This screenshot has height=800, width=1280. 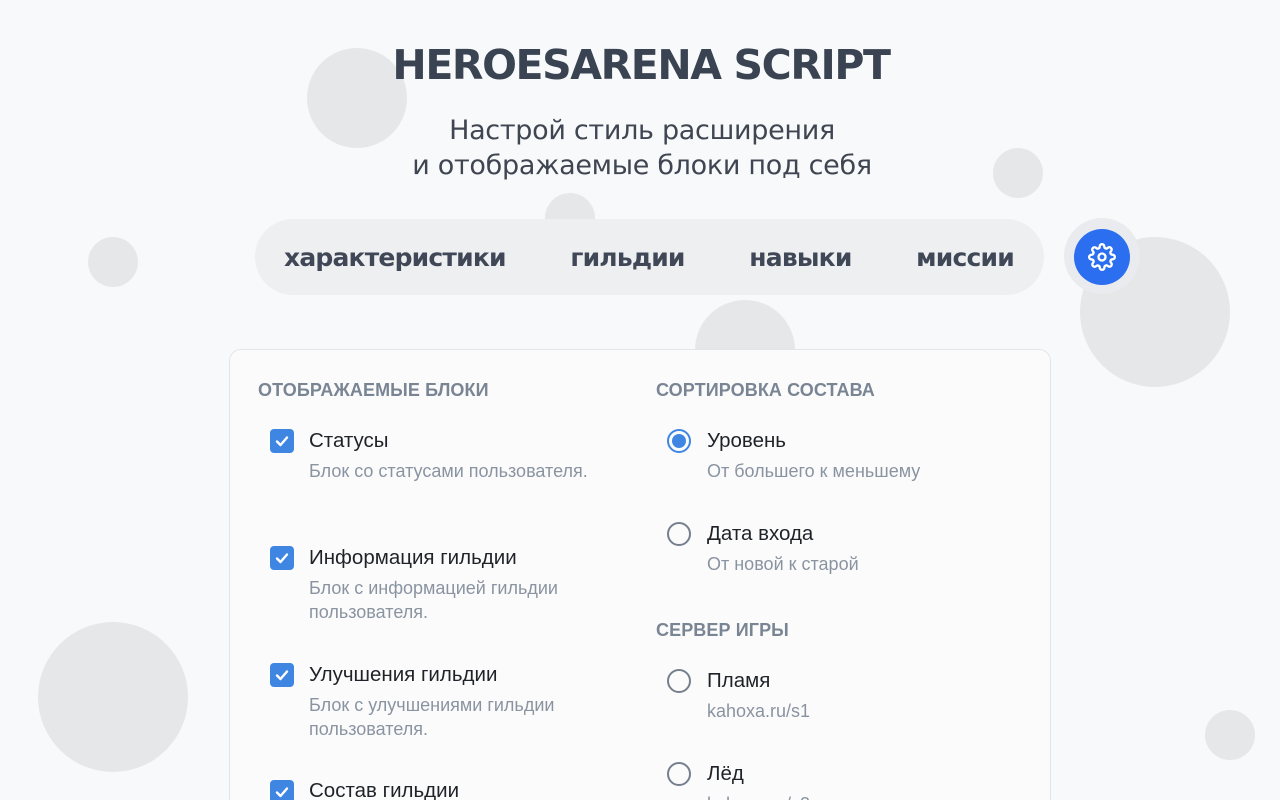 I want to click on guild-info-description: Блок с информацией гильдии пользователя., so click(x=433, y=600).